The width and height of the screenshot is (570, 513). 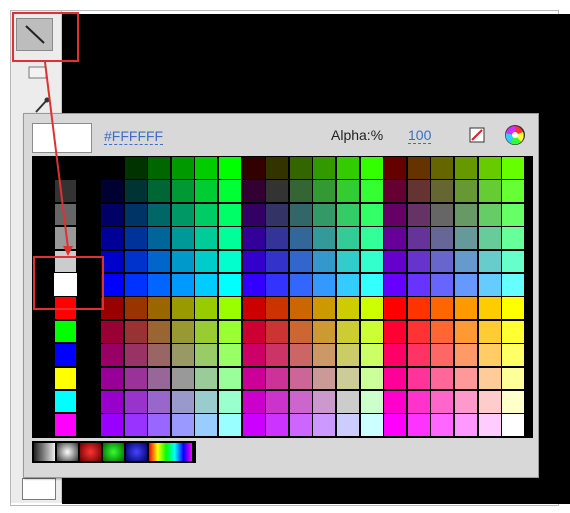 I want to click on gradient-swatch, so click(x=44, y=452).